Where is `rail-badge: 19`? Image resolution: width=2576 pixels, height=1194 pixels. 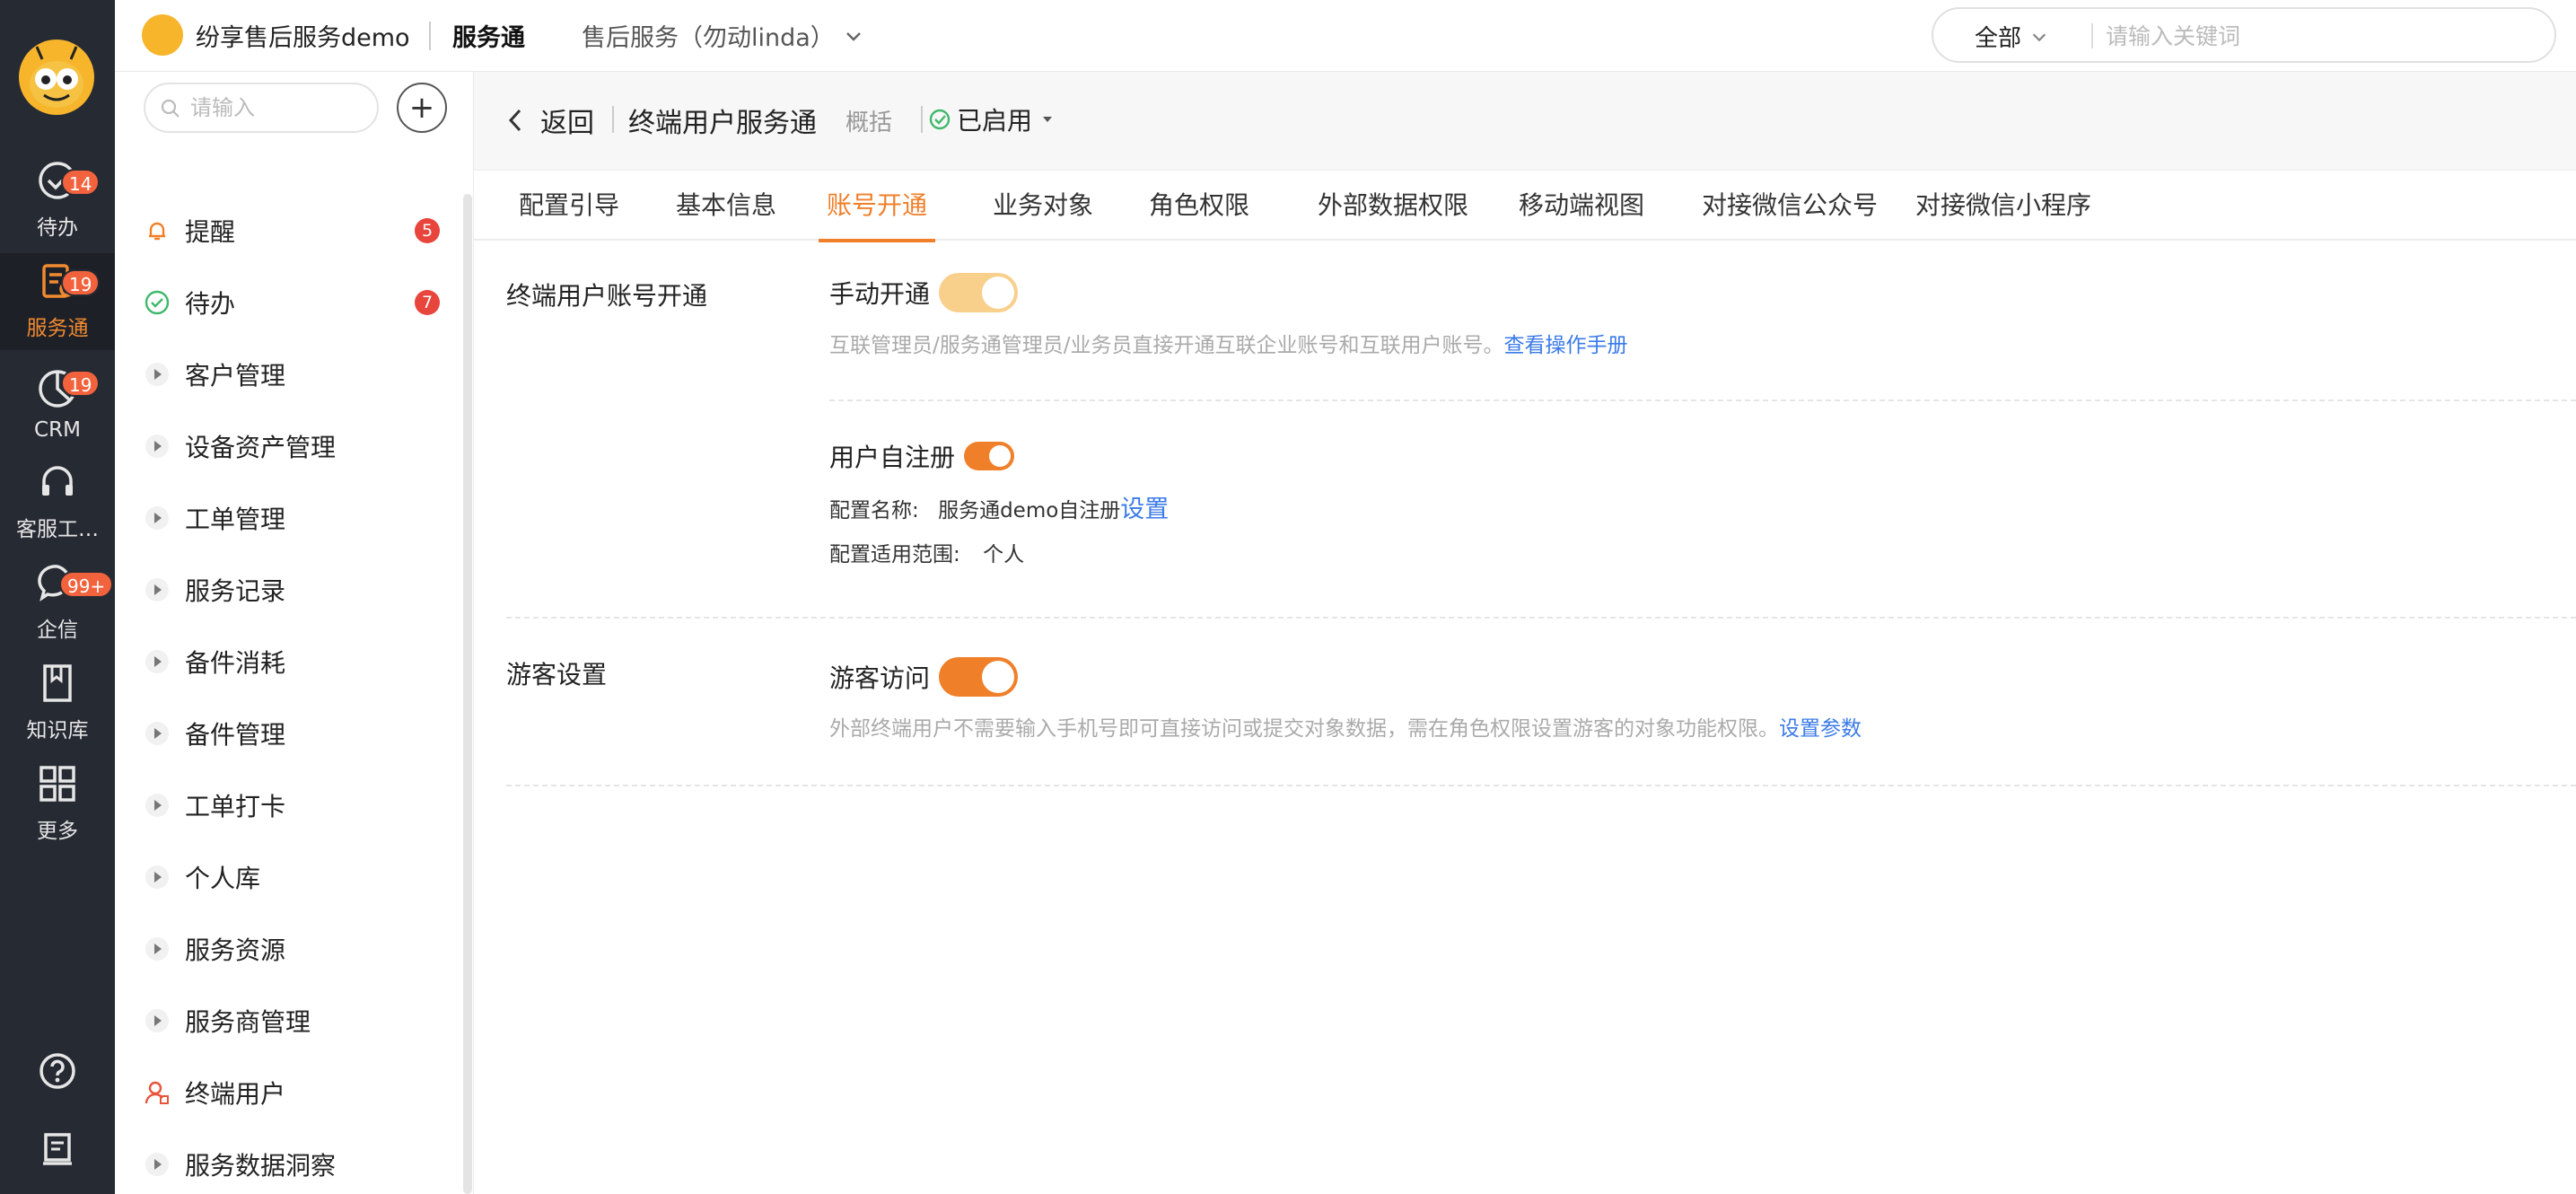 rail-badge: 19 is located at coordinates (81, 282).